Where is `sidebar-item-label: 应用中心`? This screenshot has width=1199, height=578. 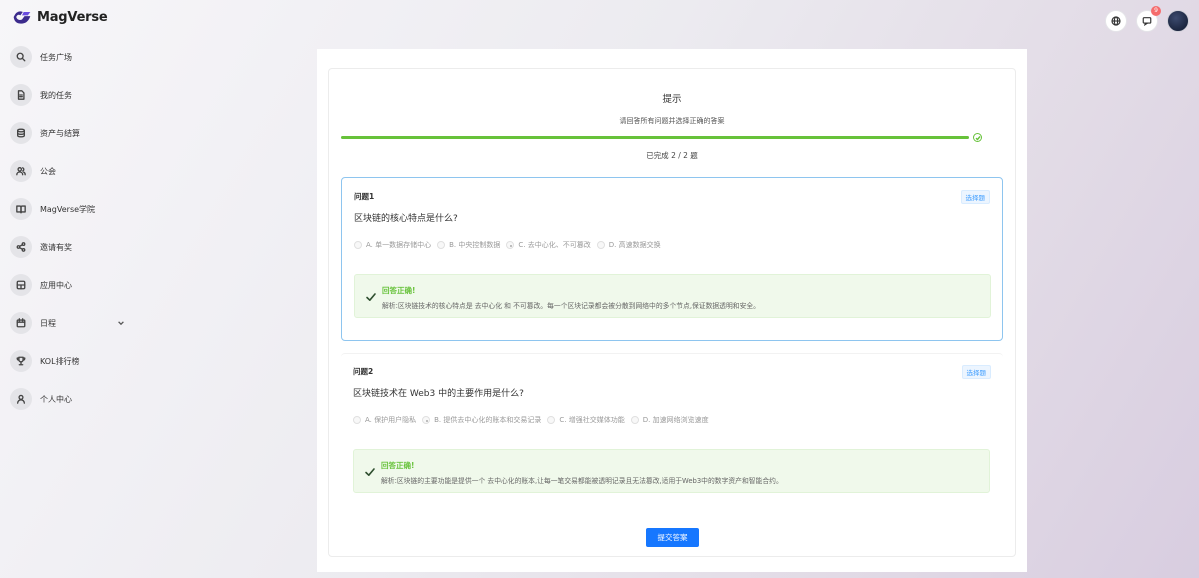 sidebar-item-label: 应用中心 is located at coordinates (56, 285).